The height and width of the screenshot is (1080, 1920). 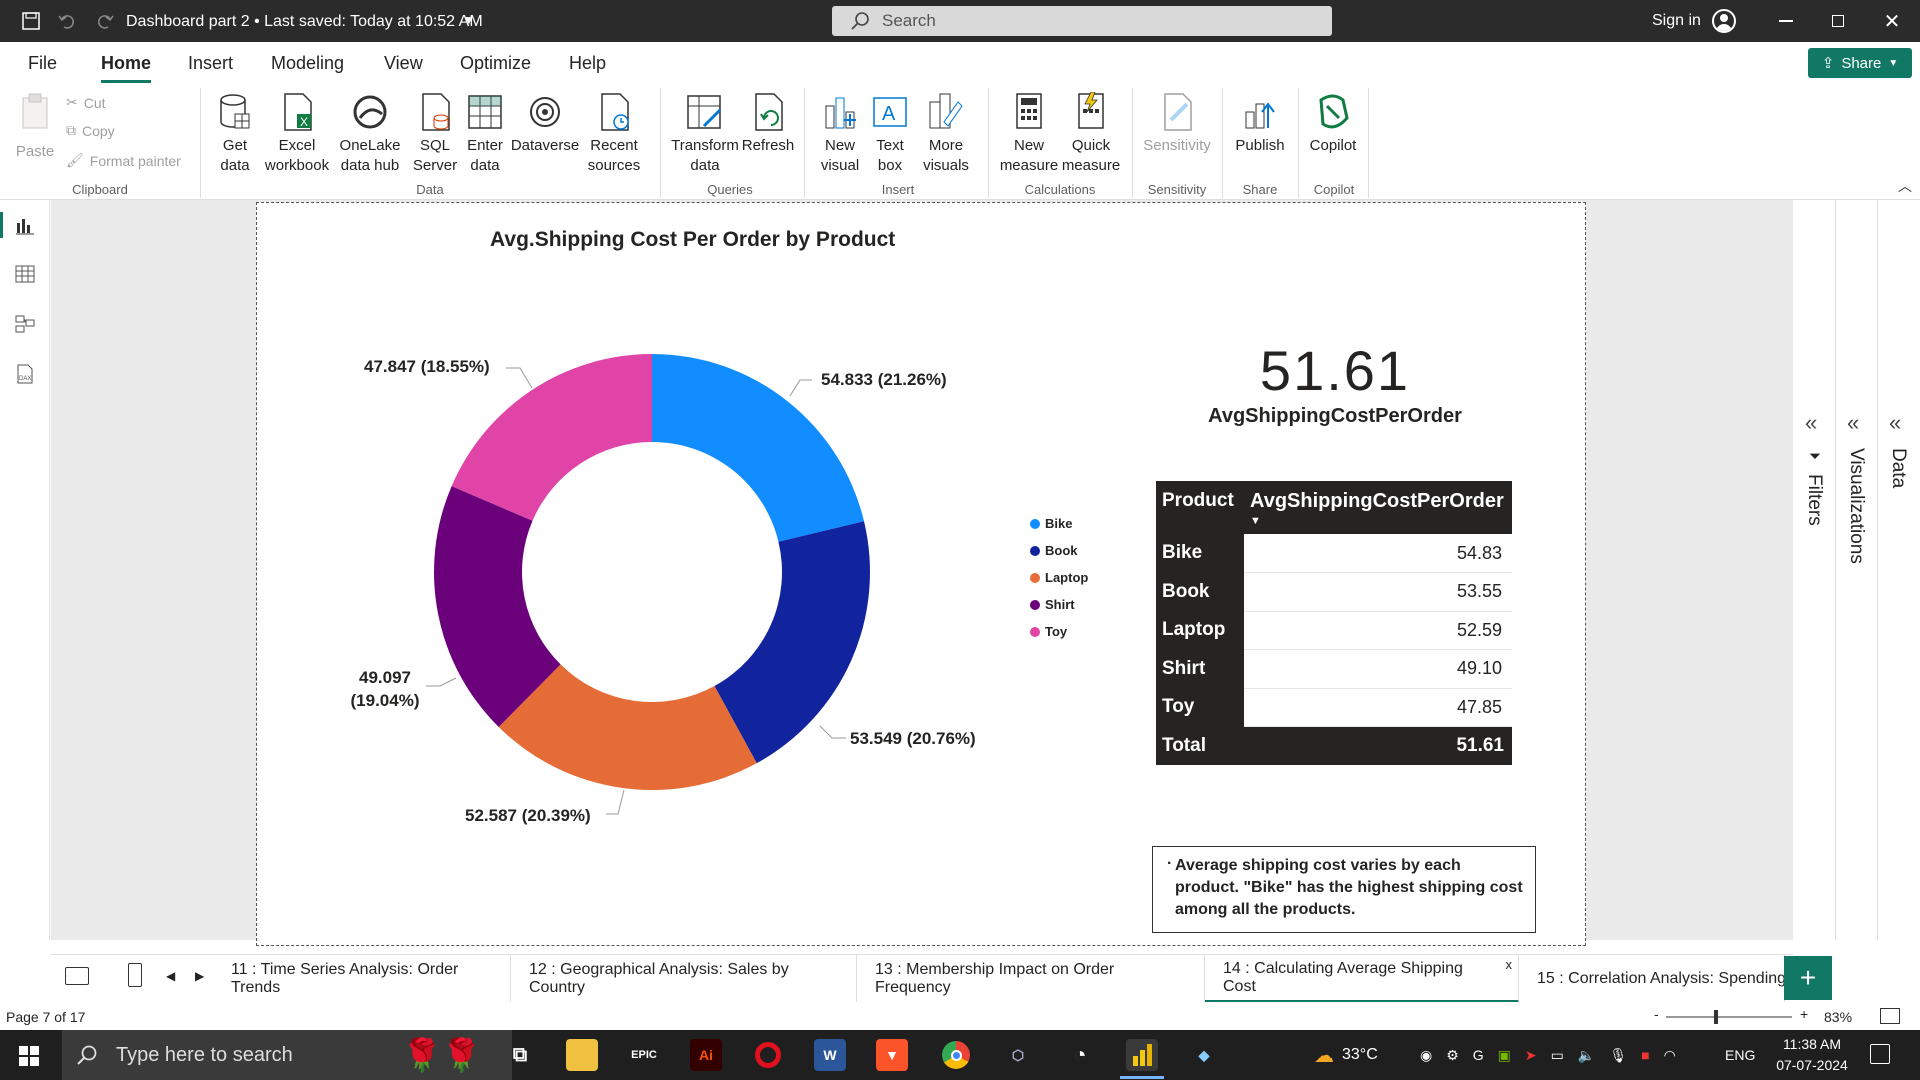 What do you see at coordinates (705, 133) in the screenshot?
I see `transform-data-button: Transform data` at bounding box center [705, 133].